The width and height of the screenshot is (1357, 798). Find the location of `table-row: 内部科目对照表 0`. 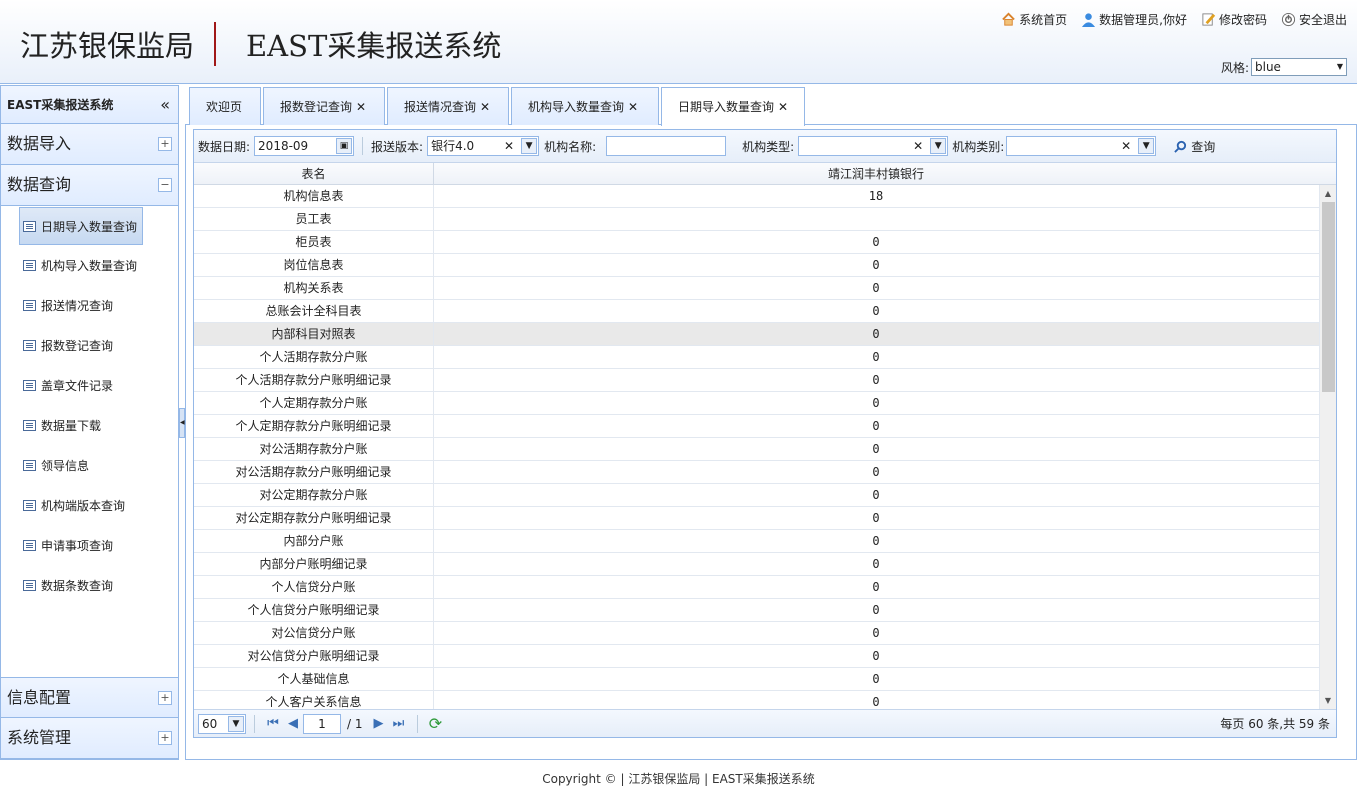

table-row: 内部科目对照表 0 is located at coordinates (765, 334).